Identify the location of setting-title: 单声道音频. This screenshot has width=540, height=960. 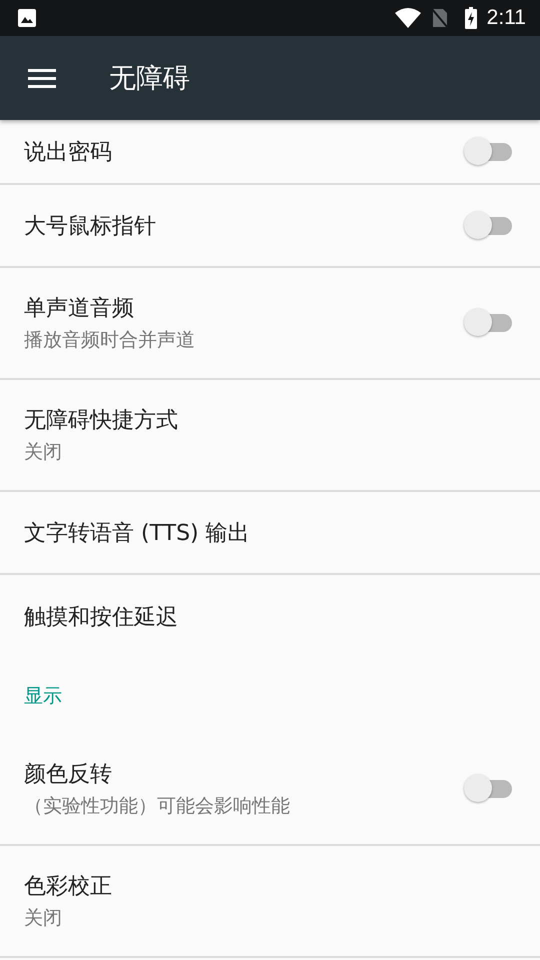
(79, 308).